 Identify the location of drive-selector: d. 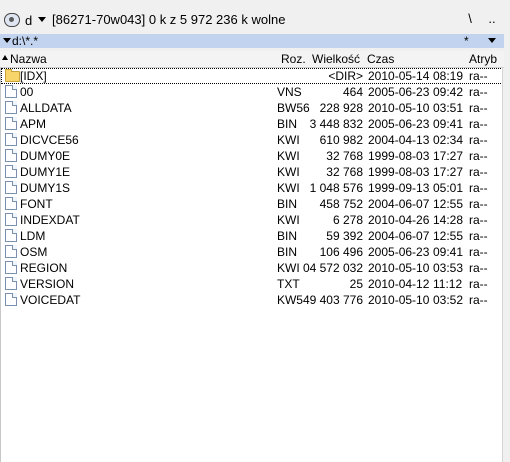
(25, 20).